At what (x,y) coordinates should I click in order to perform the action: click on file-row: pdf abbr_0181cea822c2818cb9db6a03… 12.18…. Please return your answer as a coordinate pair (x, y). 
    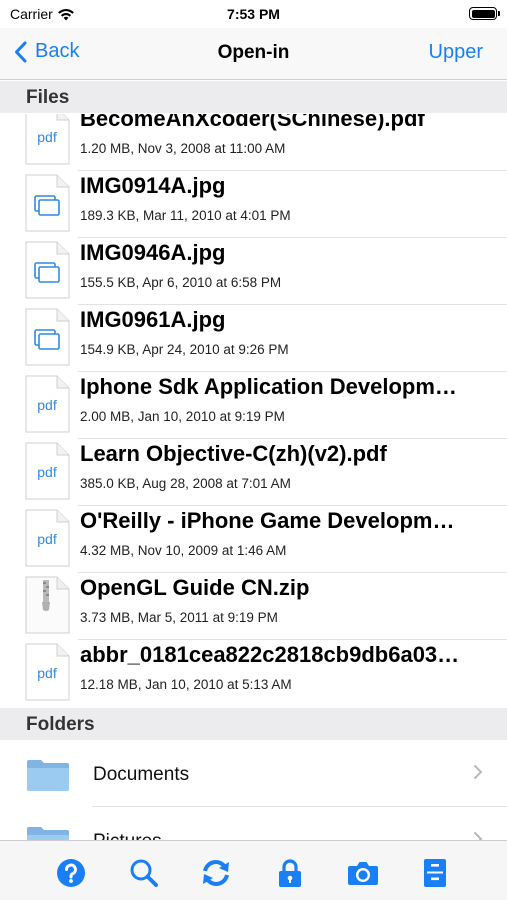
    Looking at the image, I should click on (253, 672).